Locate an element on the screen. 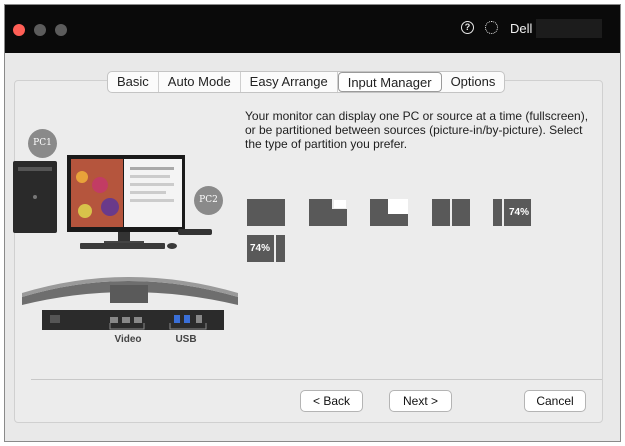 This screenshot has height=446, width=625. next-button: Next > is located at coordinates (420, 401).